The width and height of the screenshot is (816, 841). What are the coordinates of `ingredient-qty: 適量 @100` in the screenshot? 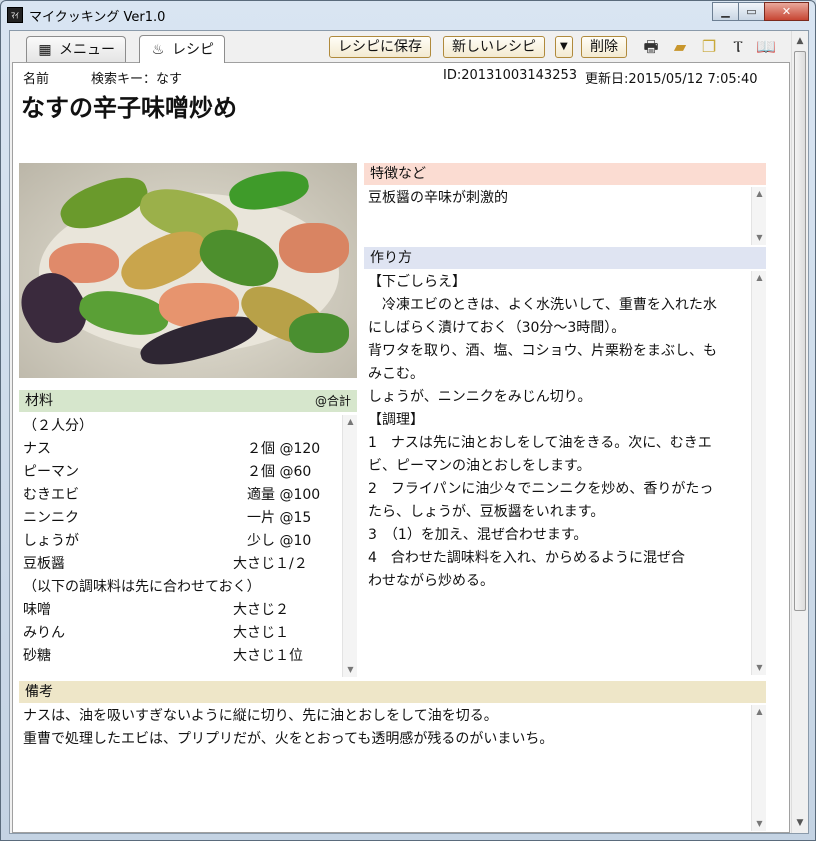 It's located at (277, 495).